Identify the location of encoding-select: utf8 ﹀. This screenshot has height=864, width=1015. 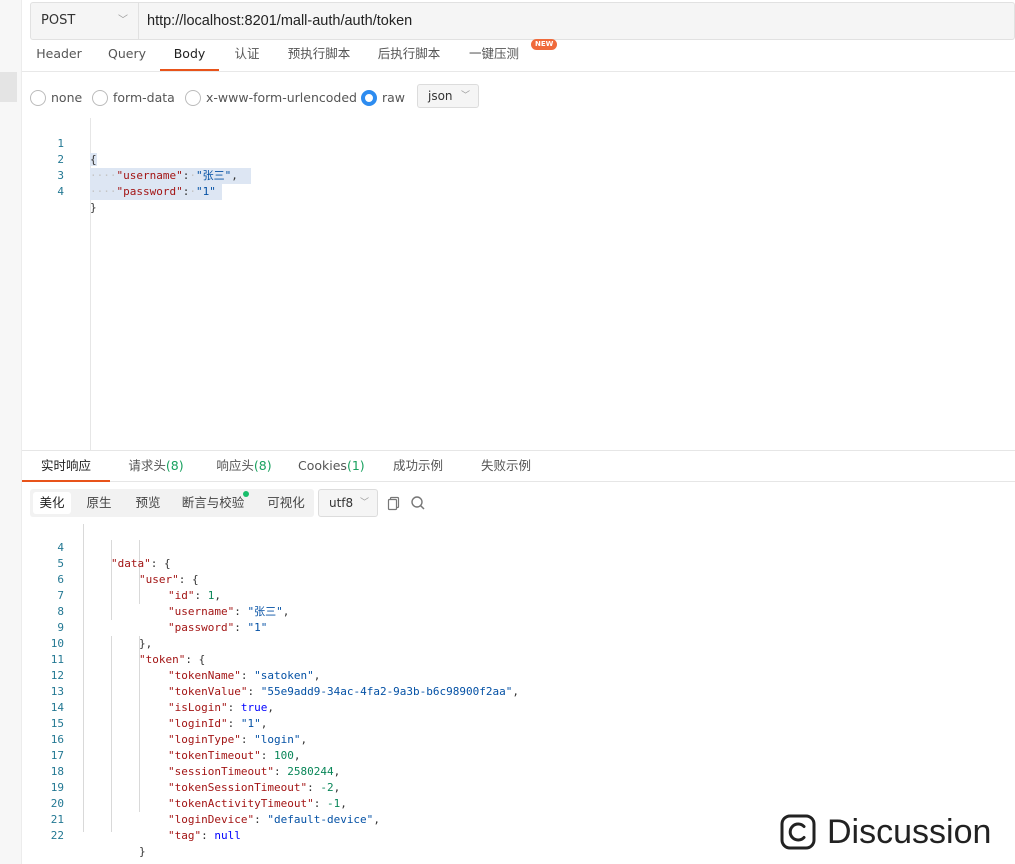
(348, 503).